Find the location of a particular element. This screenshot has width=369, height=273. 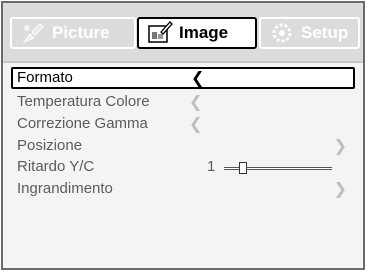

tab-setup-label: Setup is located at coordinates (325, 32).